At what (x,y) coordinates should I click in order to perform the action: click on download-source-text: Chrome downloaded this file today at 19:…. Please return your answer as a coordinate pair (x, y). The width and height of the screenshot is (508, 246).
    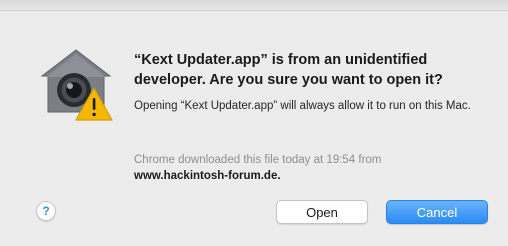
    Looking at the image, I should click on (258, 160).